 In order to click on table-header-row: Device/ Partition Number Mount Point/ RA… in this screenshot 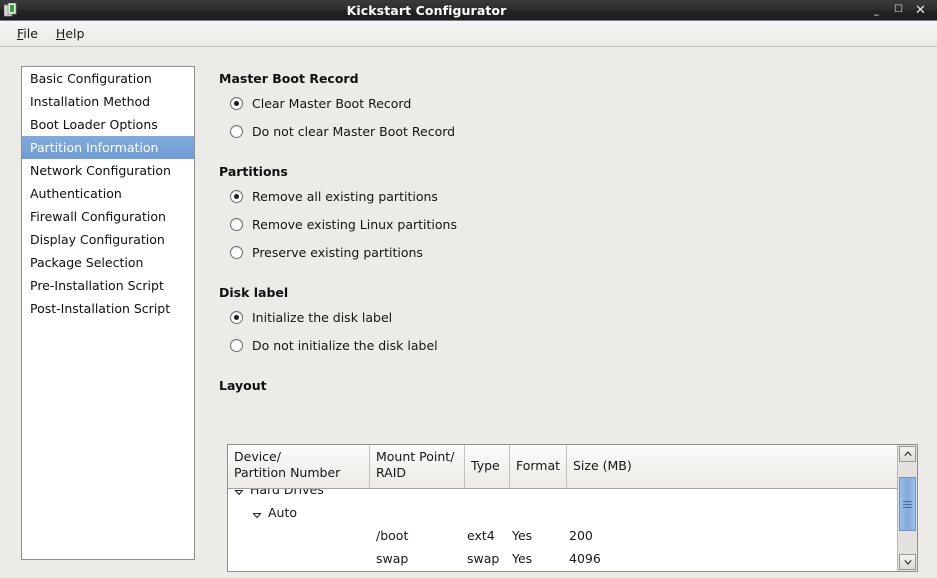, I will do `click(562, 467)`.